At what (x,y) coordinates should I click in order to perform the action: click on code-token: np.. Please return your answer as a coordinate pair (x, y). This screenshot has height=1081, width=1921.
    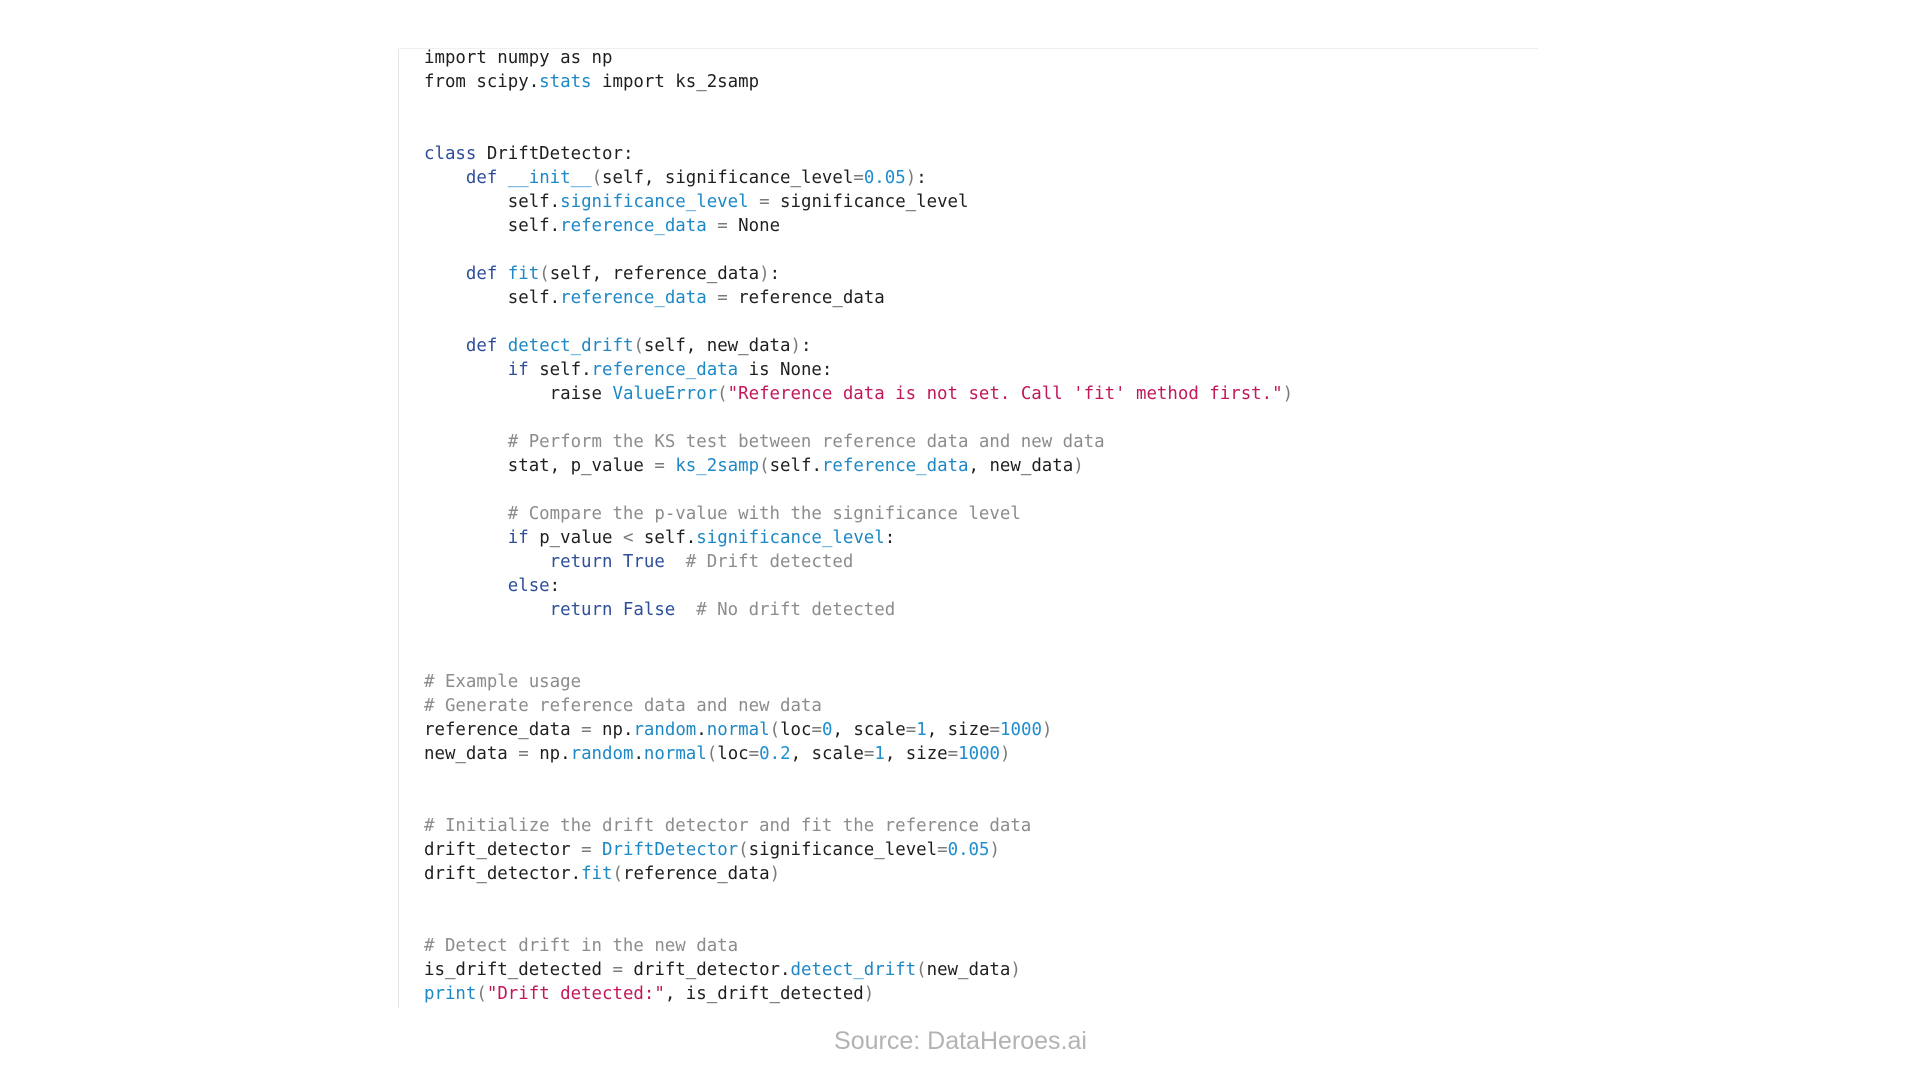
    Looking at the image, I should click on (612, 730).